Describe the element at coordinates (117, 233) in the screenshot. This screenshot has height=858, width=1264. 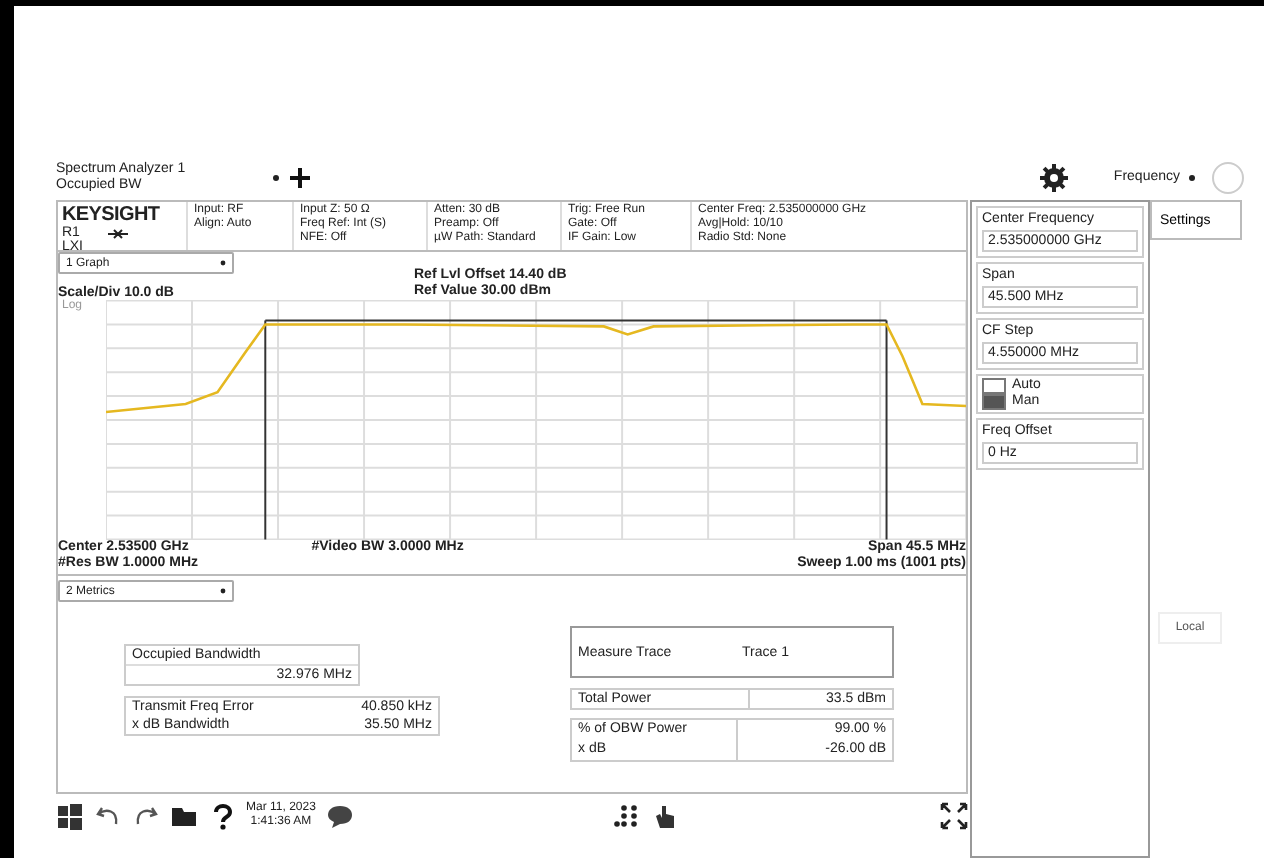
I see `arrows-icon` at that location.